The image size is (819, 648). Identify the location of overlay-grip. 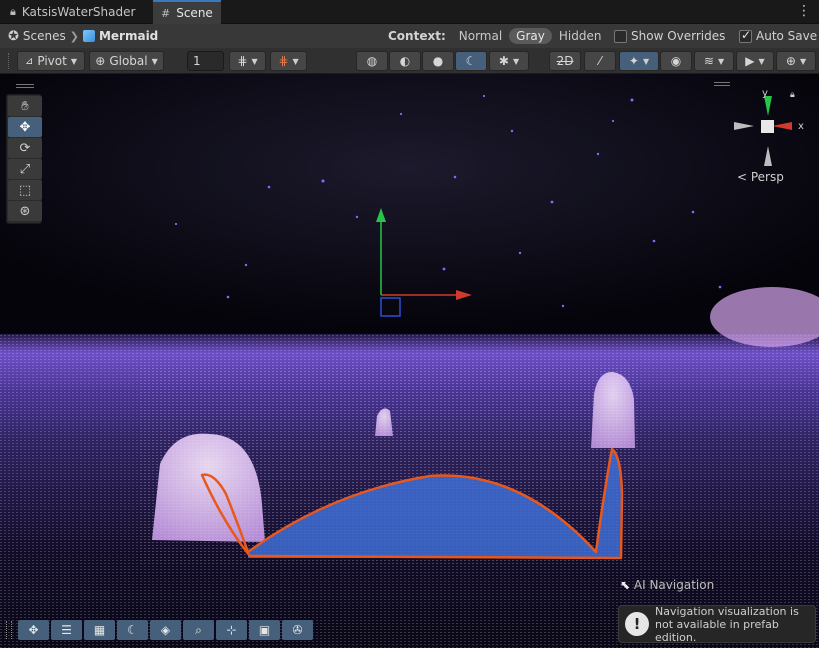
(9, 630).